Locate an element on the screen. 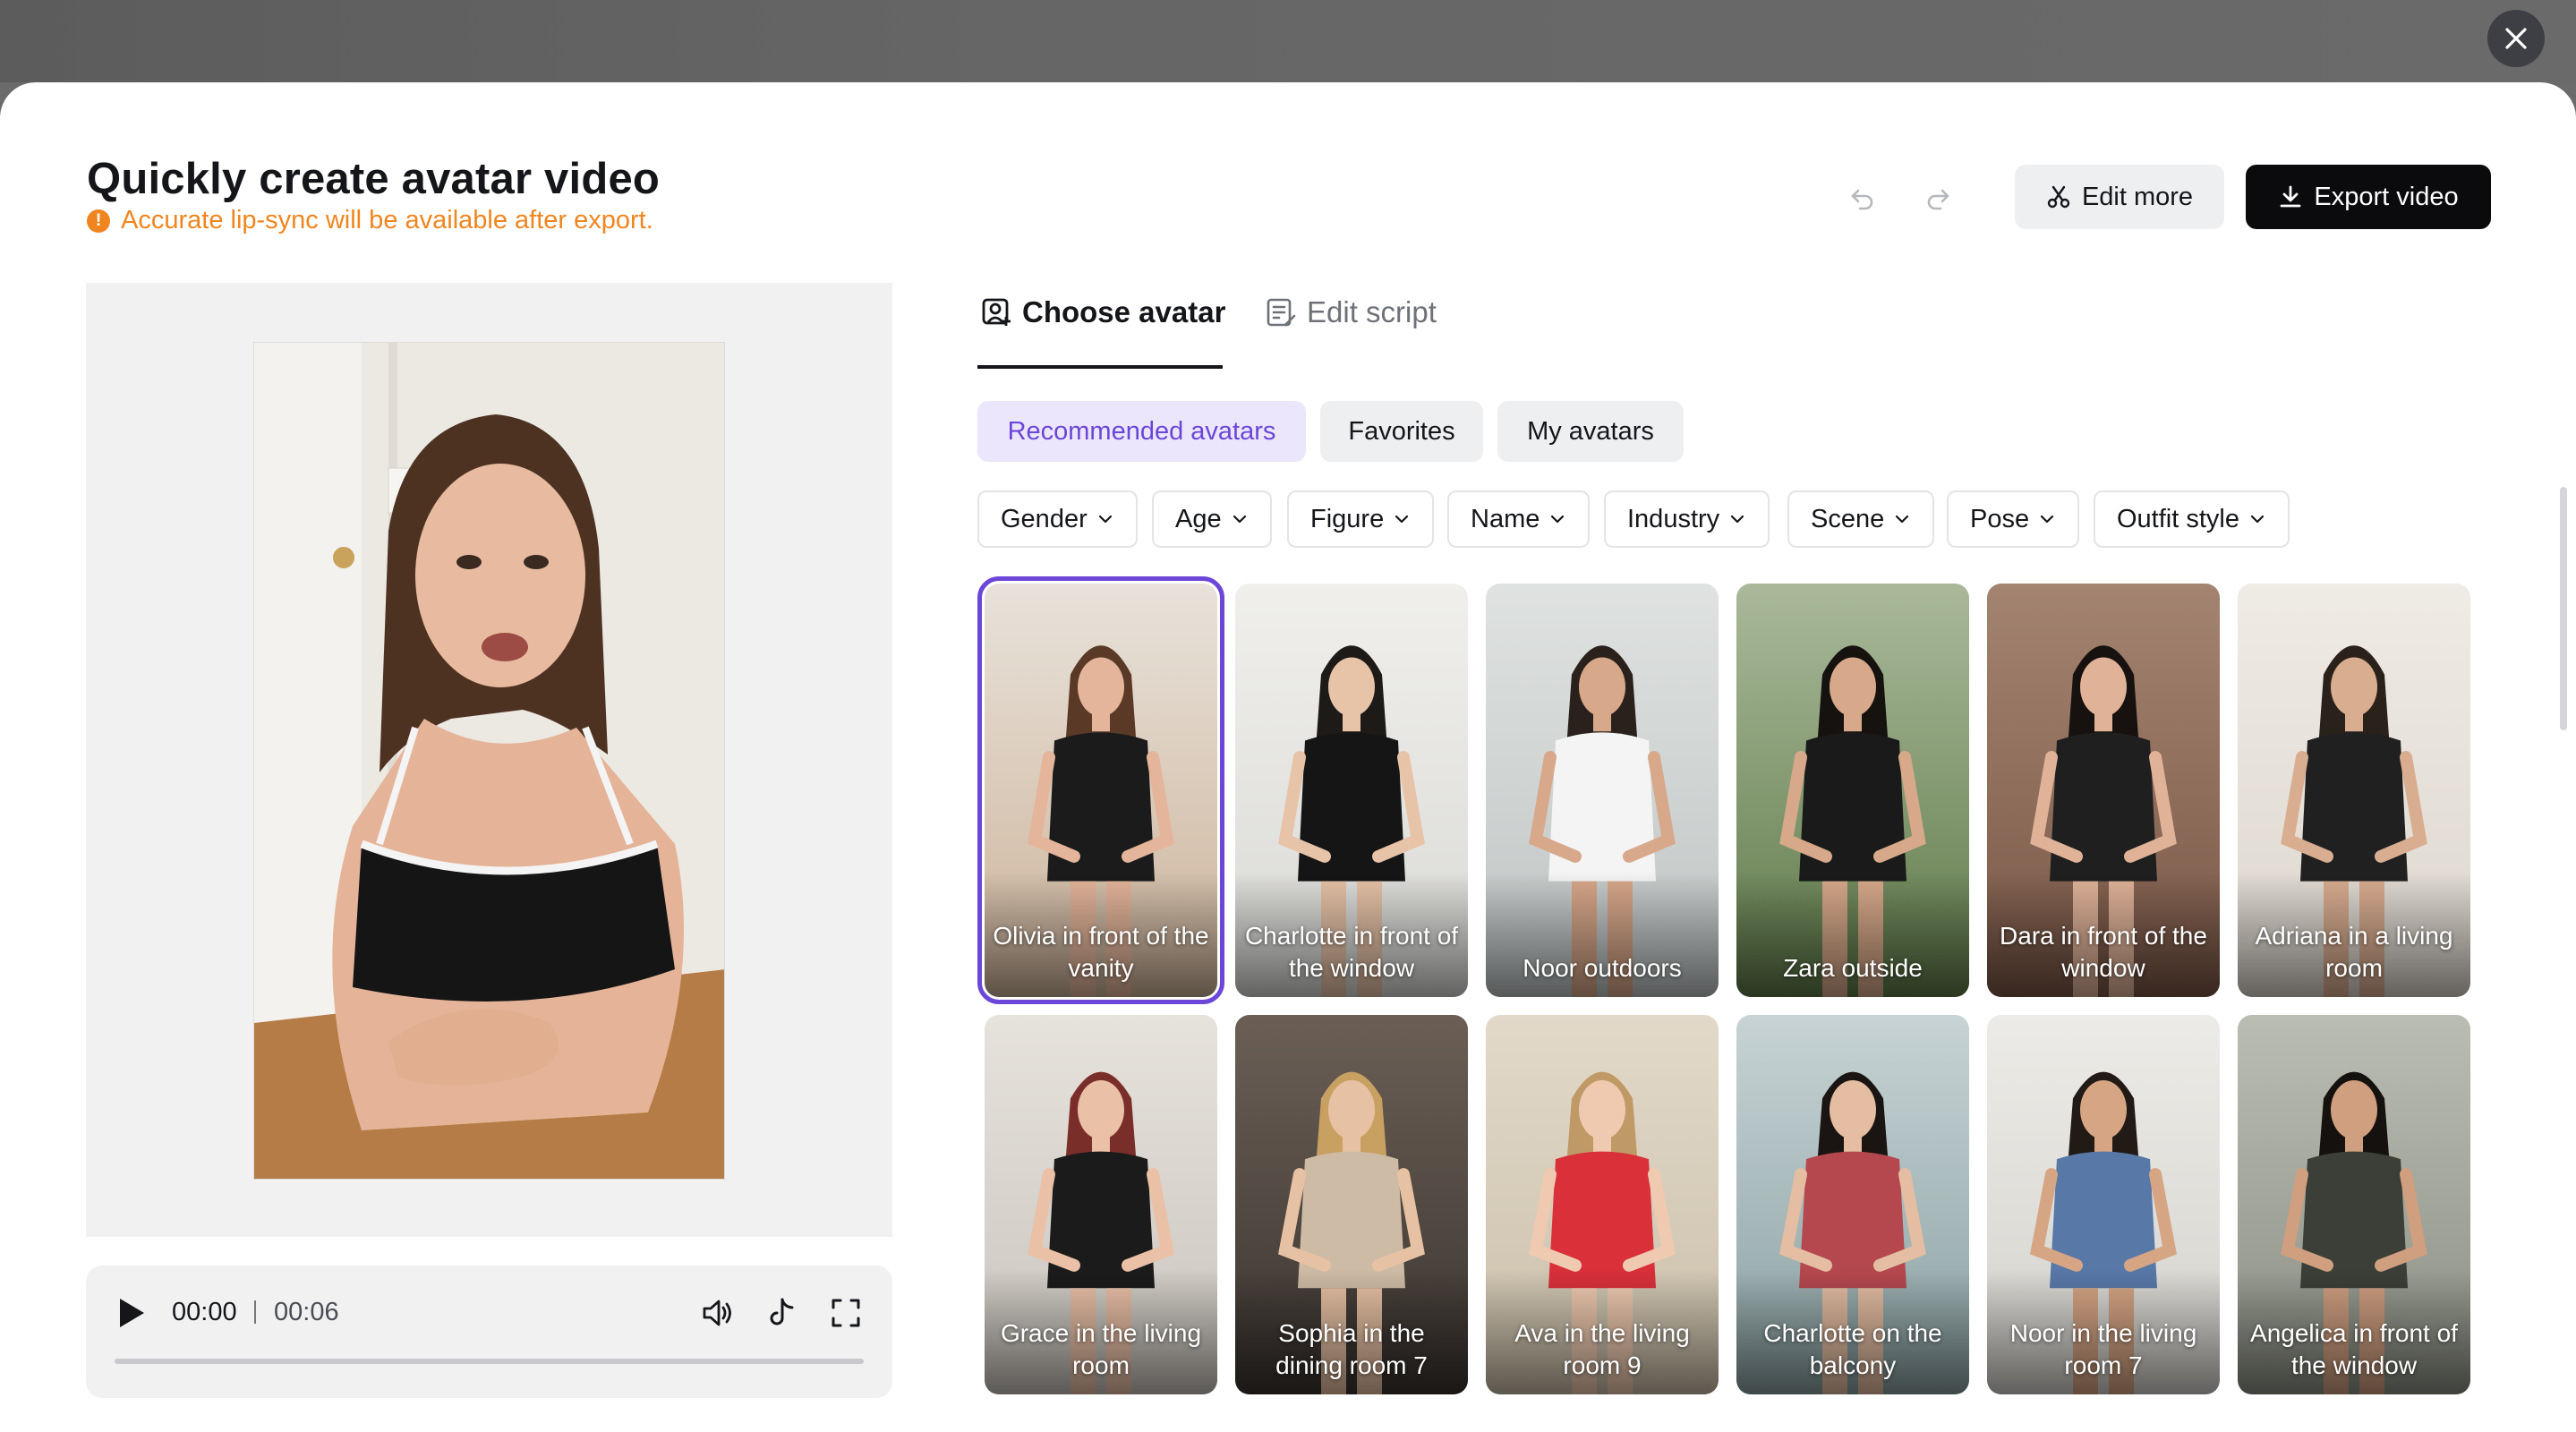 Image resolution: width=2576 pixels, height=1432 pixels. avatar-card-label: Olivia in front of the vanity is located at coordinates (1101, 952).